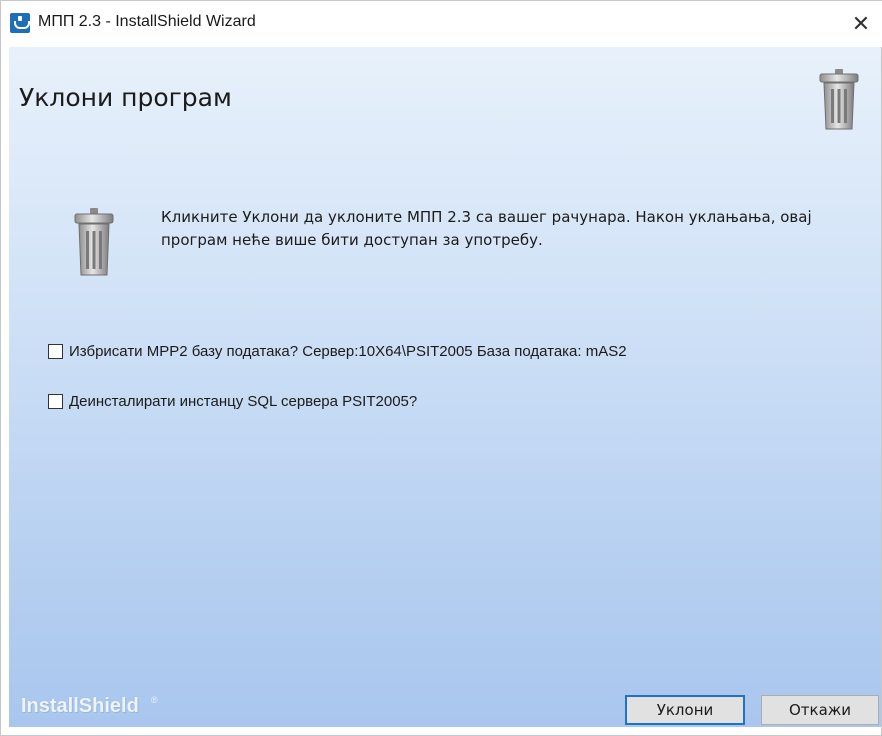  Describe the element at coordinates (20, 23) in the screenshot. I see `app-icon` at that location.